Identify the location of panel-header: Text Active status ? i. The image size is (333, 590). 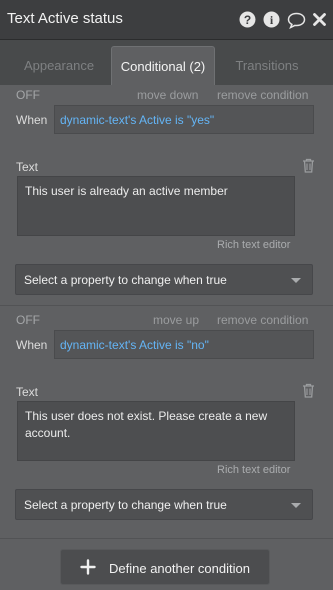
(166, 20).